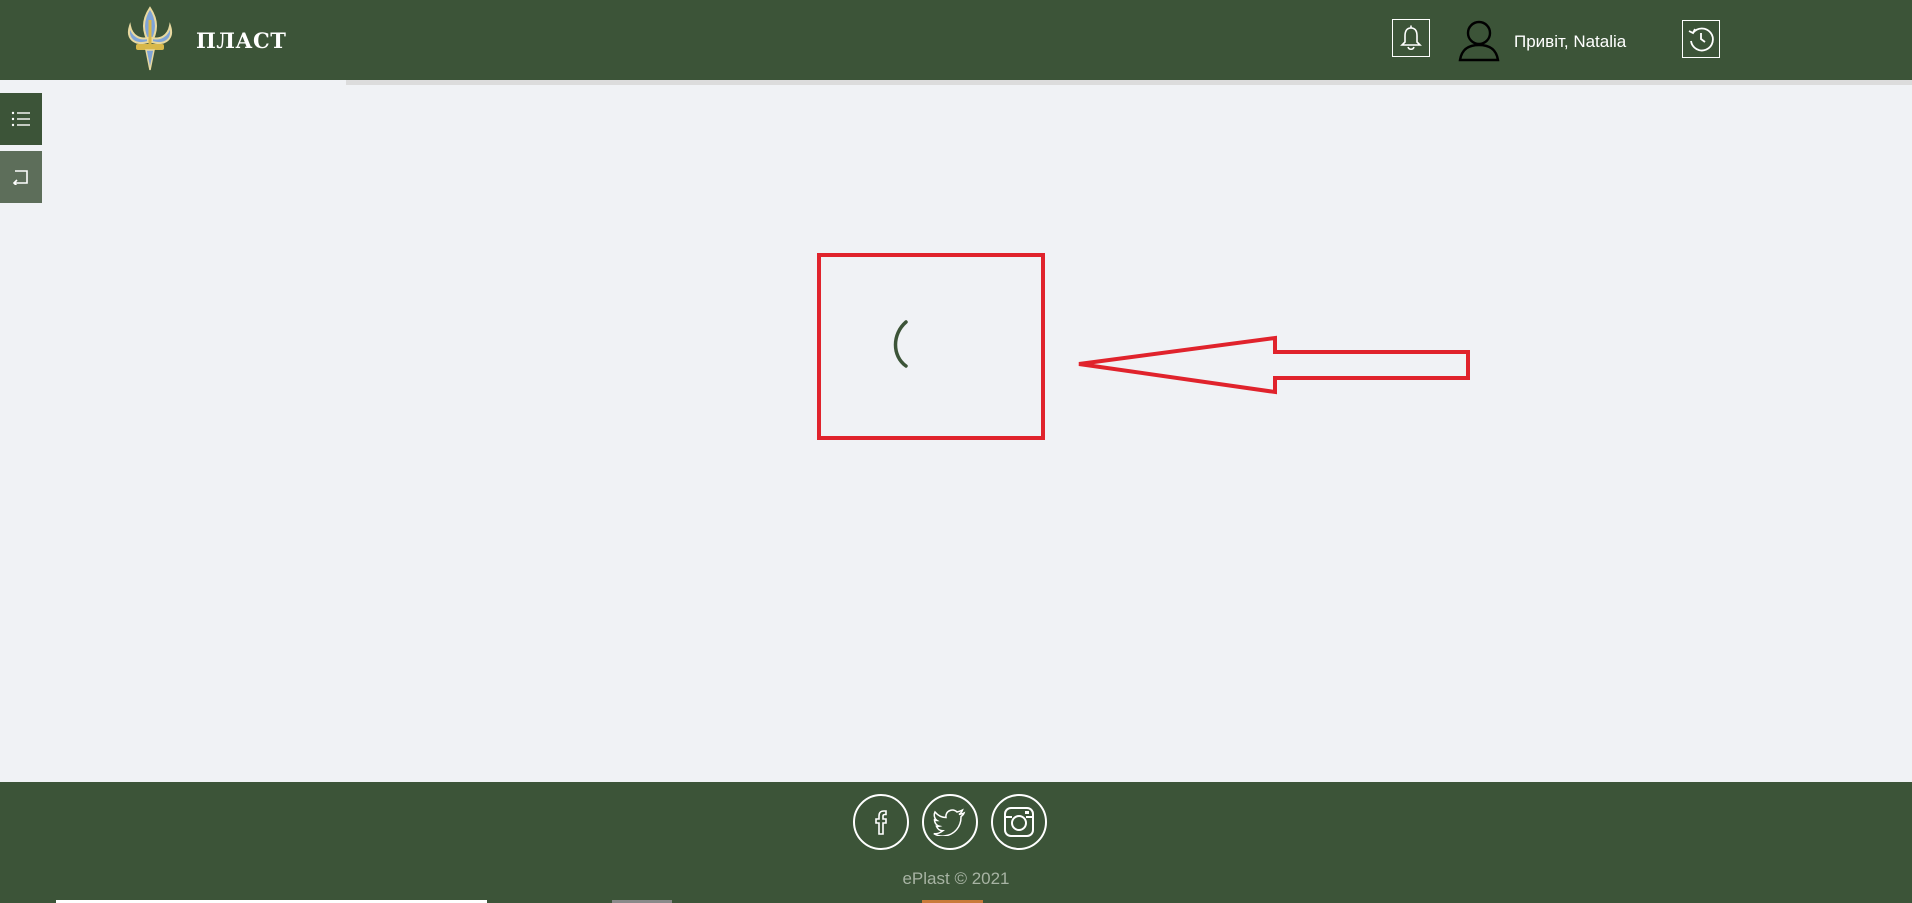 This screenshot has width=1912, height=903. I want to click on twitter-icon, so click(949, 822).